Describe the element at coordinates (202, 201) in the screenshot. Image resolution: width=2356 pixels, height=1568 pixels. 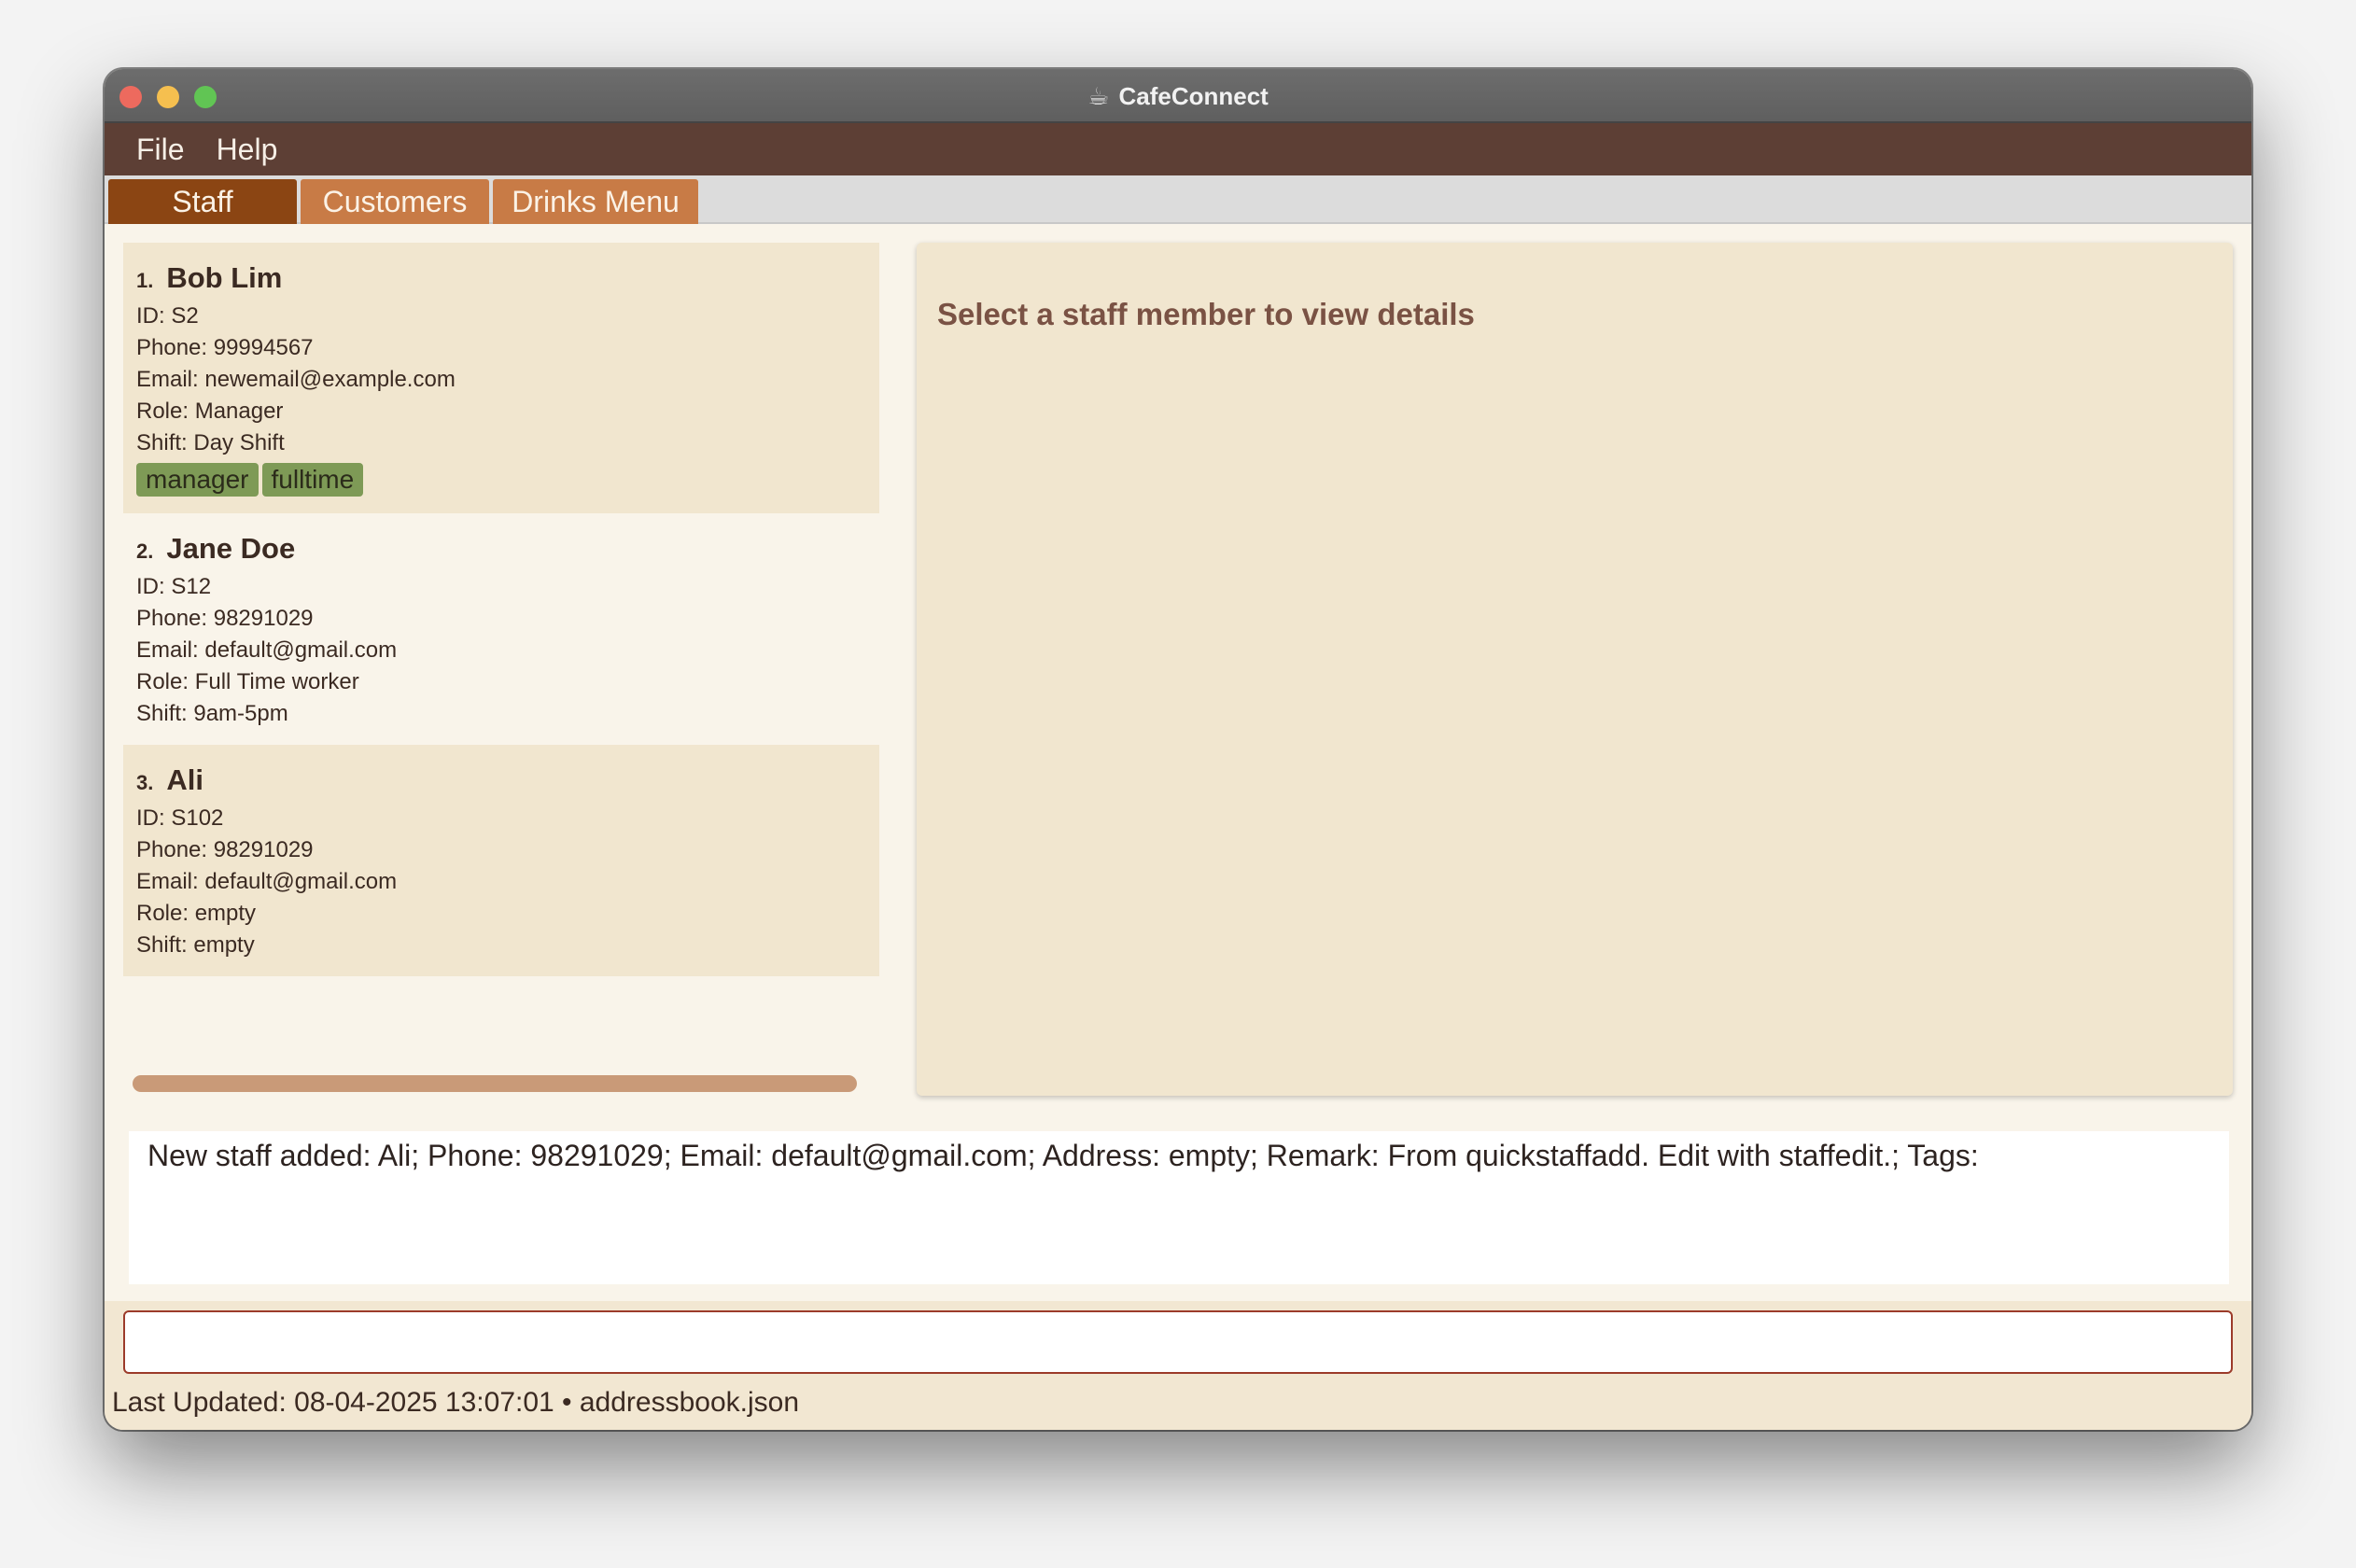
I see `tab-staff: Staff` at that location.